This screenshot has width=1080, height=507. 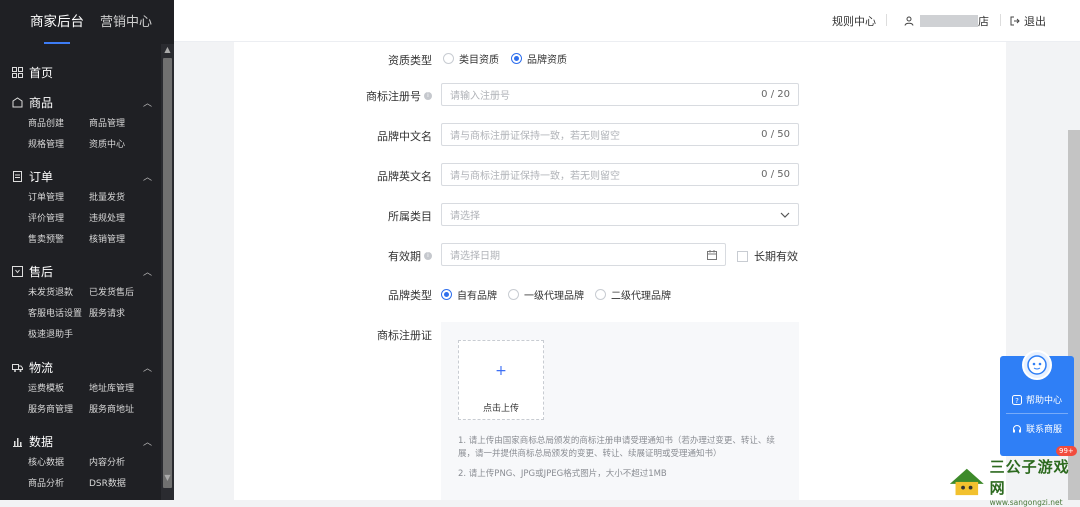 I want to click on chevron-down-icon, so click(x=785, y=215).